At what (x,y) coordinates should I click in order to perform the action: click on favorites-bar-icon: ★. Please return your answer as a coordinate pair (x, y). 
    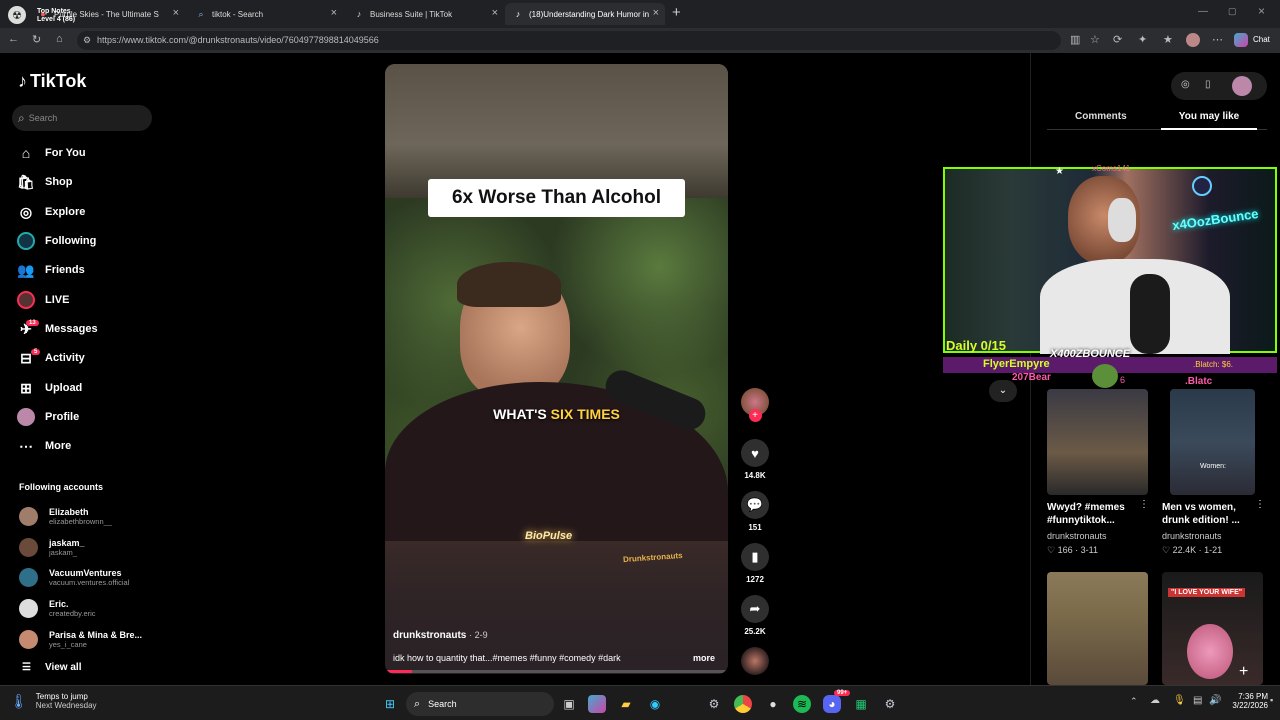
    Looking at the image, I should click on (1168, 39).